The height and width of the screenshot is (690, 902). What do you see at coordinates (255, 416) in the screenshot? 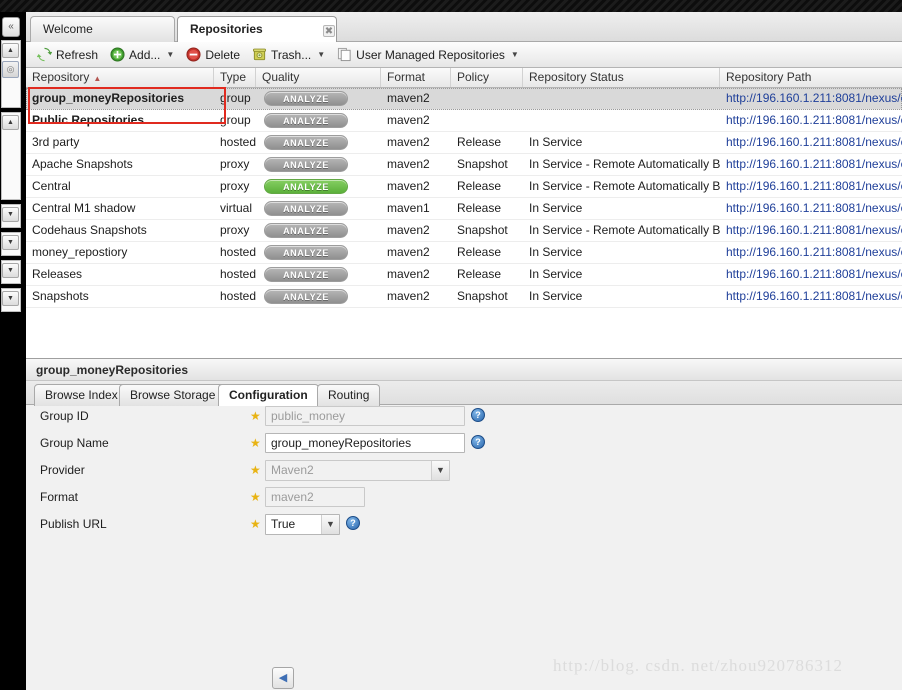
I see `required-star-icon: ★` at bounding box center [255, 416].